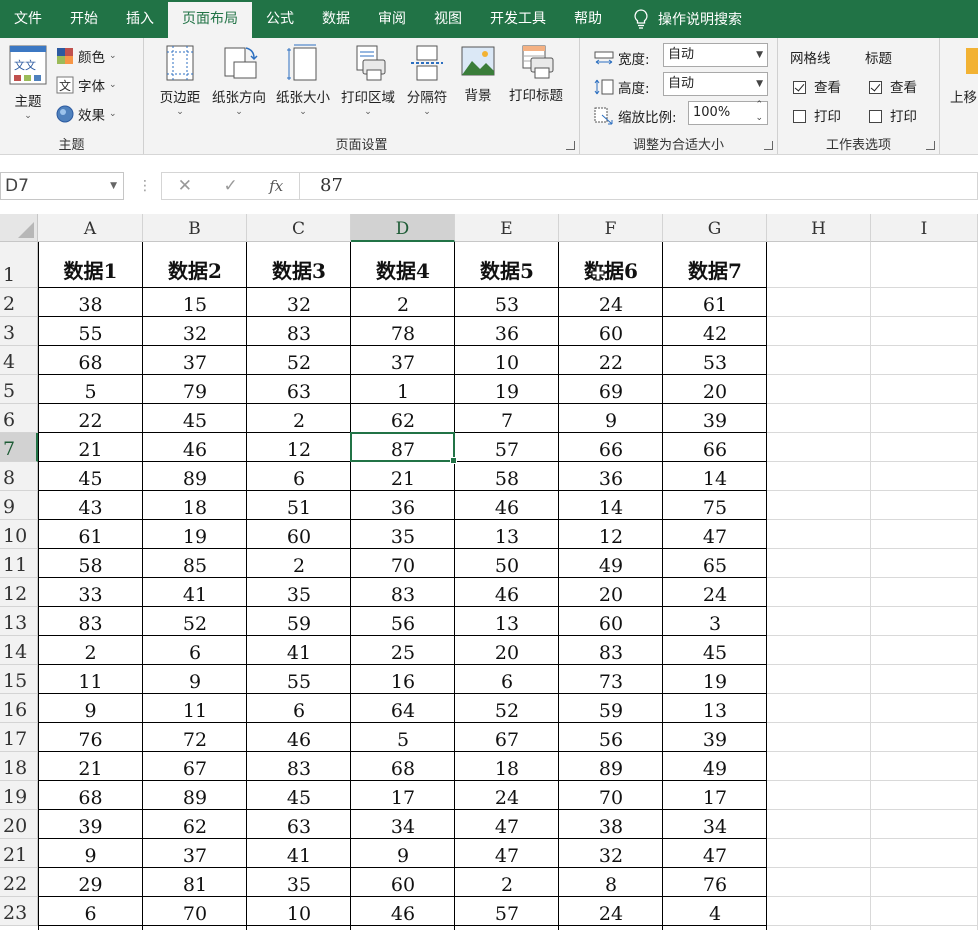 This screenshot has height=930, width=978. What do you see at coordinates (611, 447) in the screenshot?
I see `data-cell: 66` at bounding box center [611, 447].